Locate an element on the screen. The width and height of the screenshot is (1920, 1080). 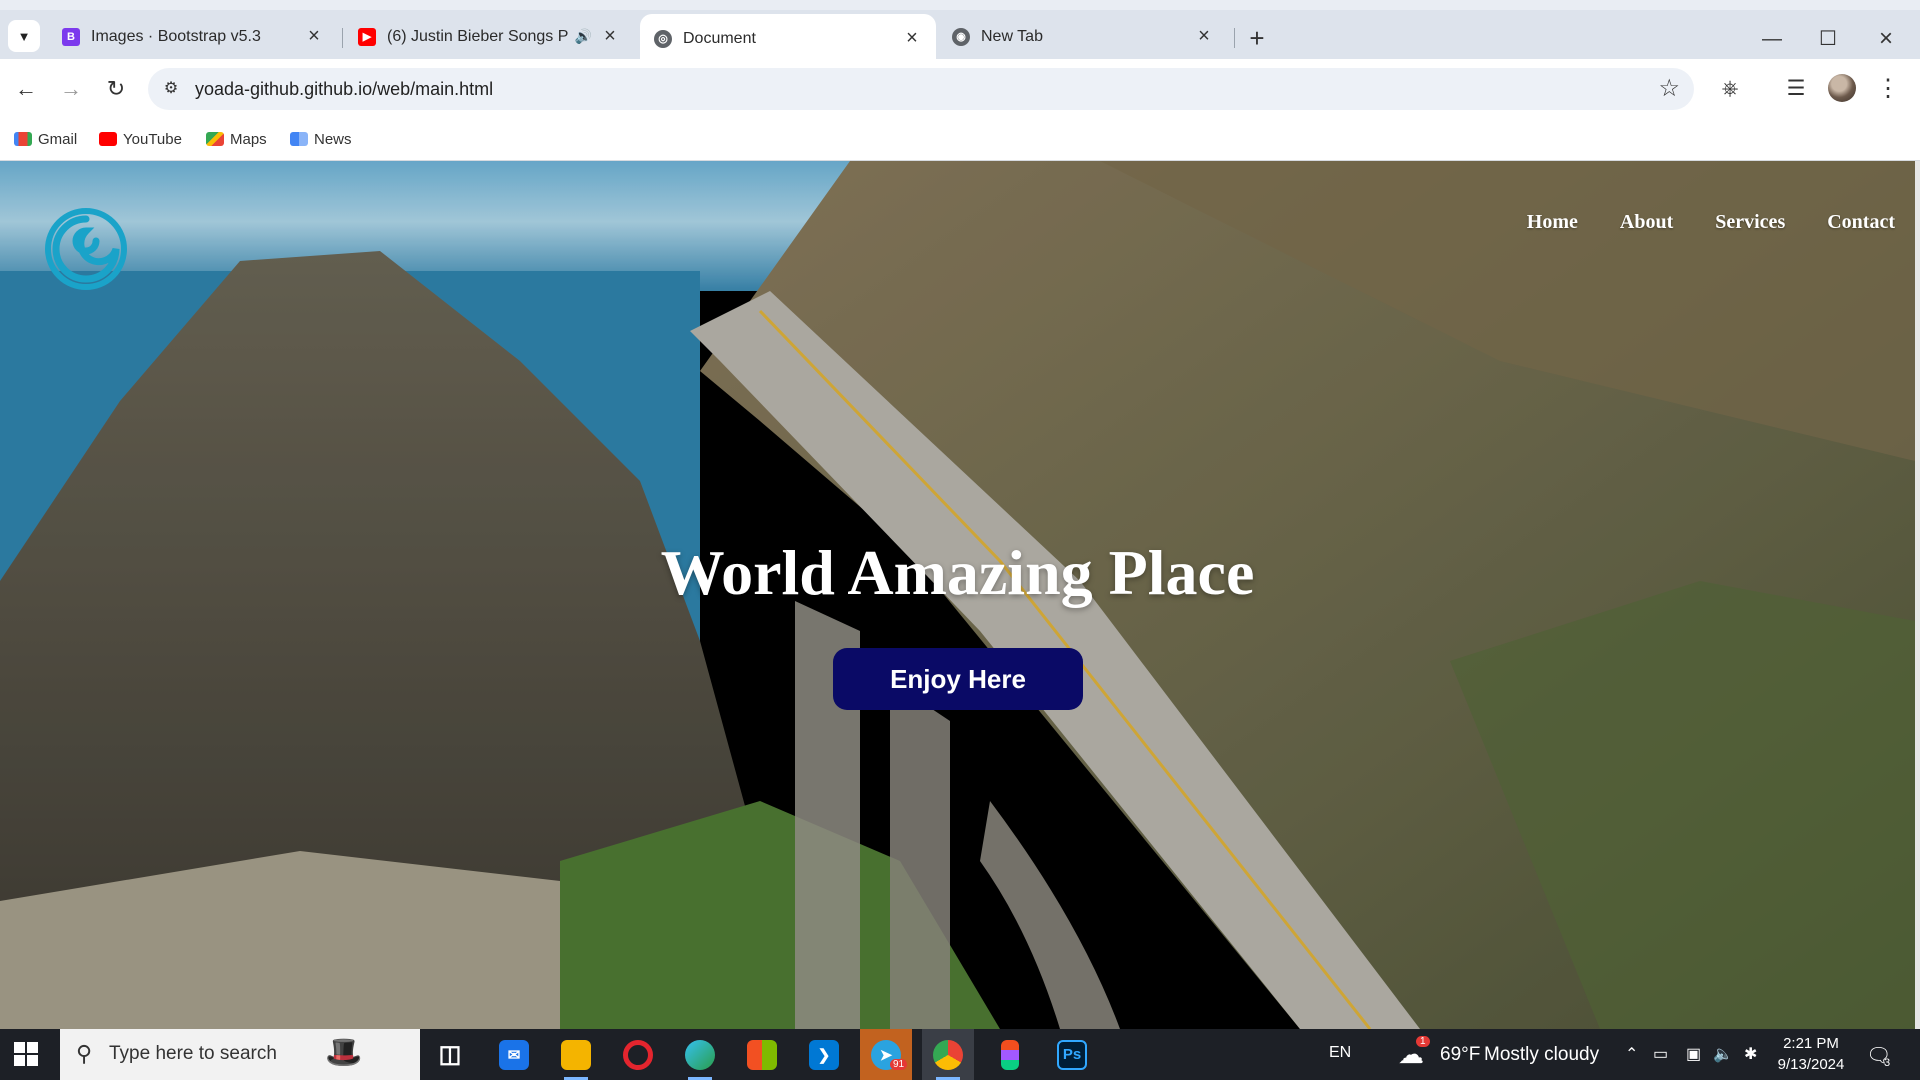
minimize-icon: — is located at coordinates (1772, 39).